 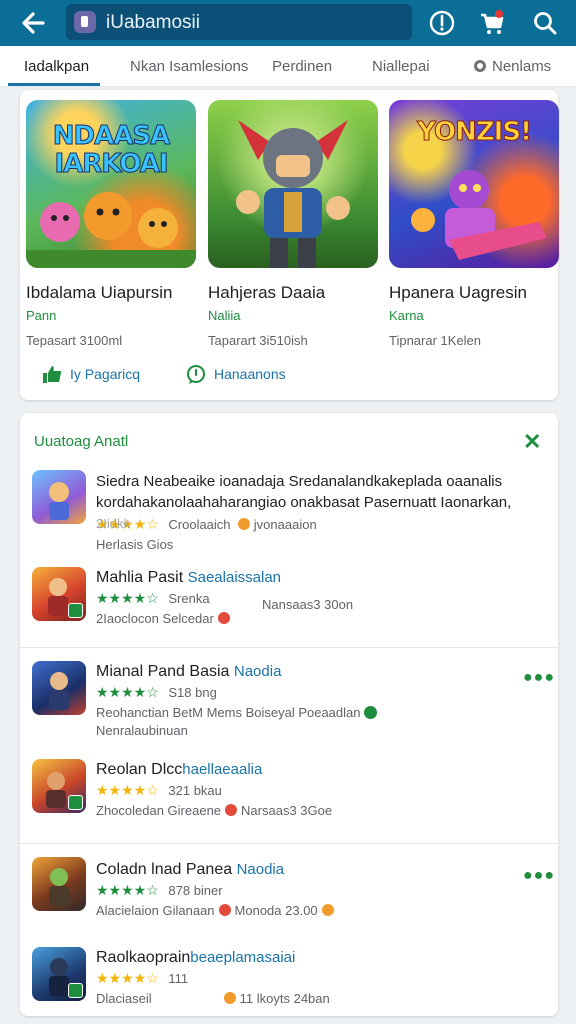 What do you see at coordinates (52, 374) in the screenshot?
I see `thumbs-up-icon` at bounding box center [52, 374].